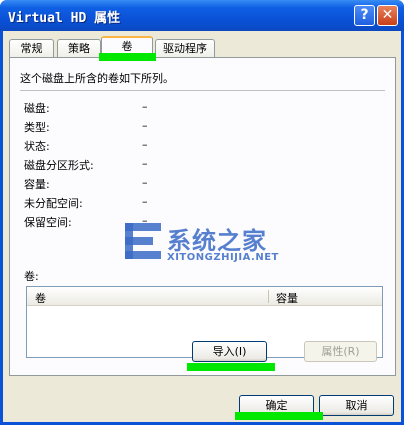 Image resolution: width=404 pixels, height=425 pixels. I want to click on list-header: 卷 容量, so click(204, 296).